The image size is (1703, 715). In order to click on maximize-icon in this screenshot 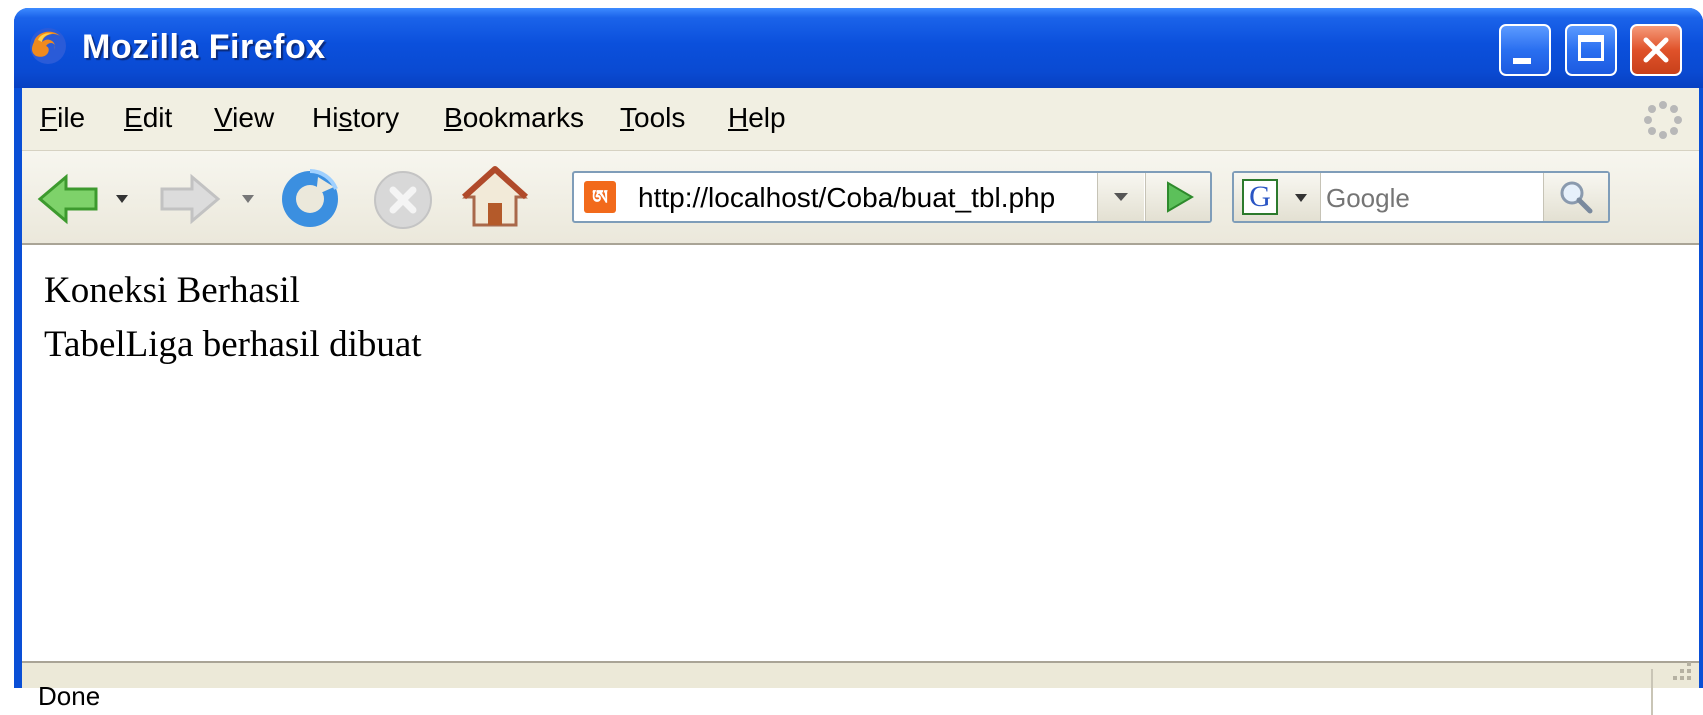, I will do `click(1591, 48)`.